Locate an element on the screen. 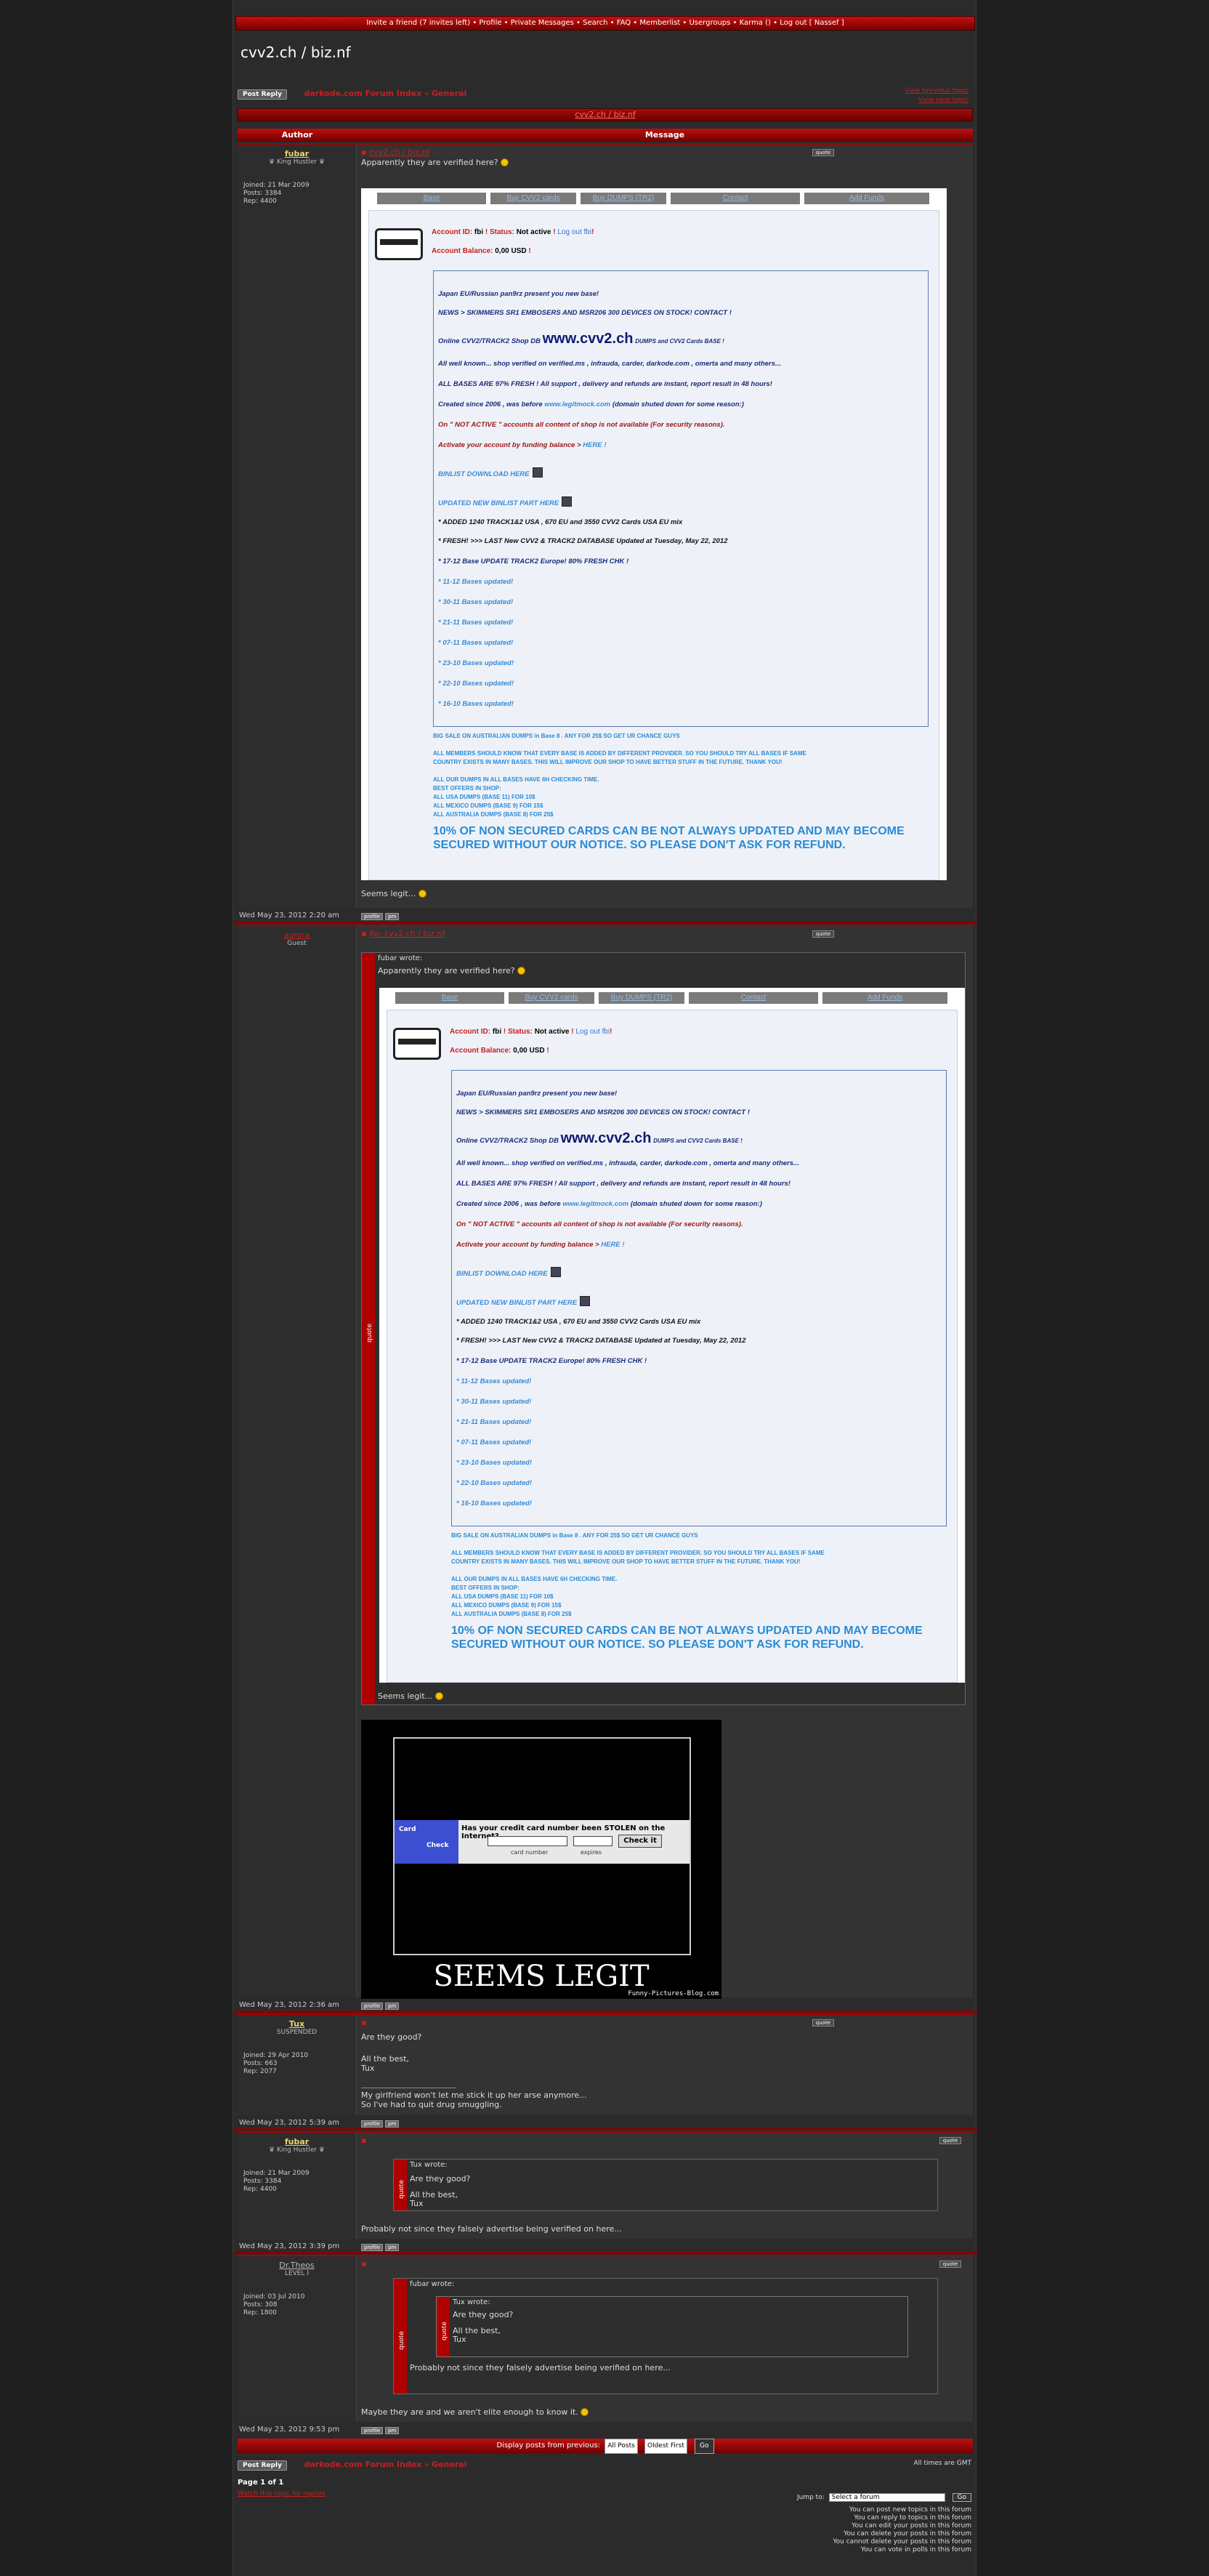 The image size is (1209, 2576). timezone-note: All times are GMT is located at coordinates (942, 2463).